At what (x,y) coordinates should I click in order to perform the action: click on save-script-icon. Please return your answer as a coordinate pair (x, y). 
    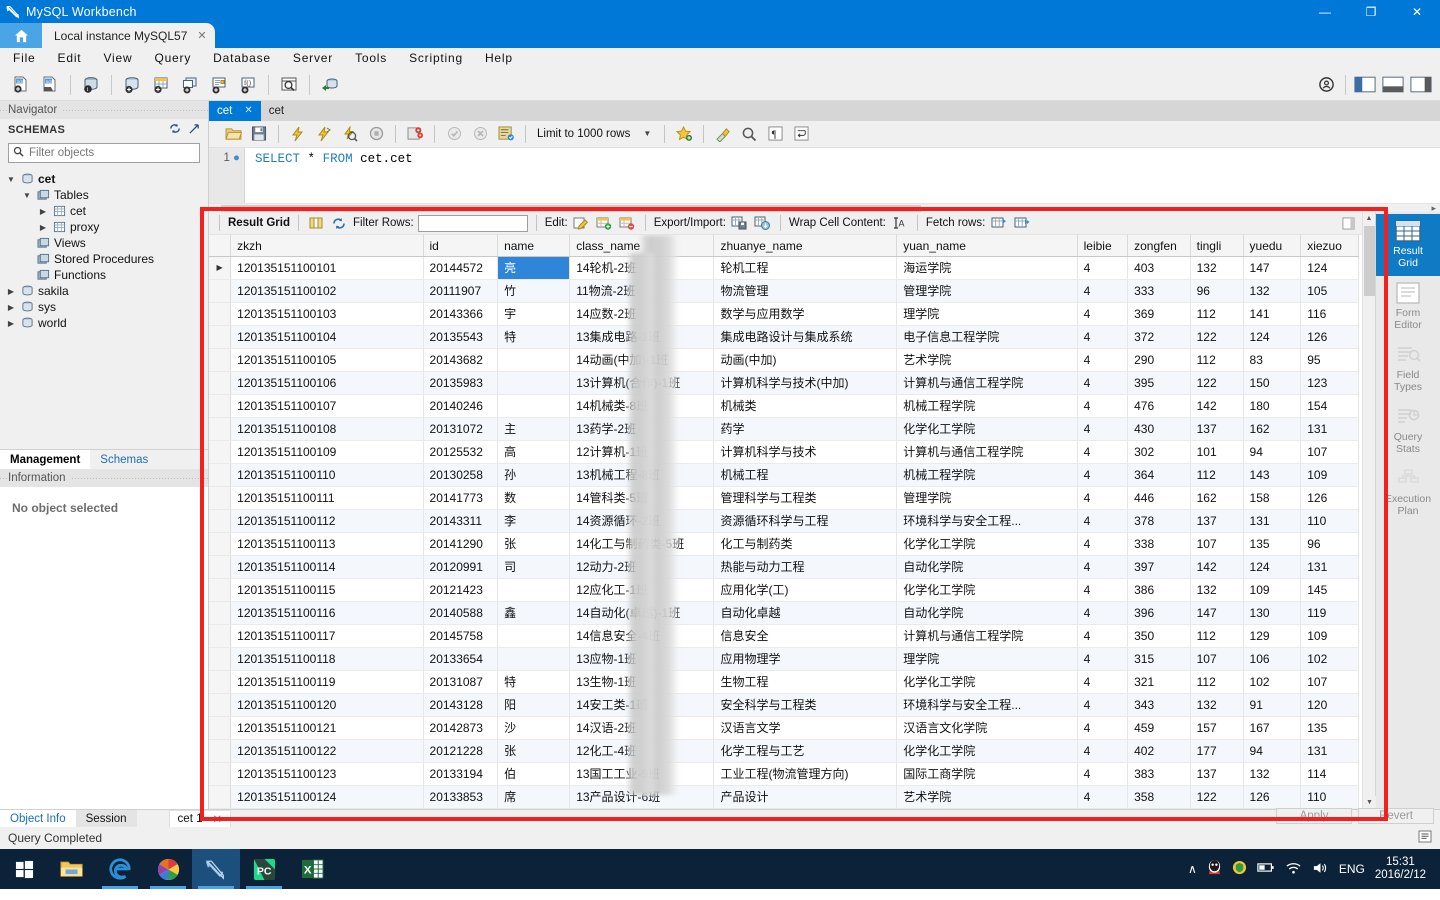
    Looking at the image, I should click on (259, 134).